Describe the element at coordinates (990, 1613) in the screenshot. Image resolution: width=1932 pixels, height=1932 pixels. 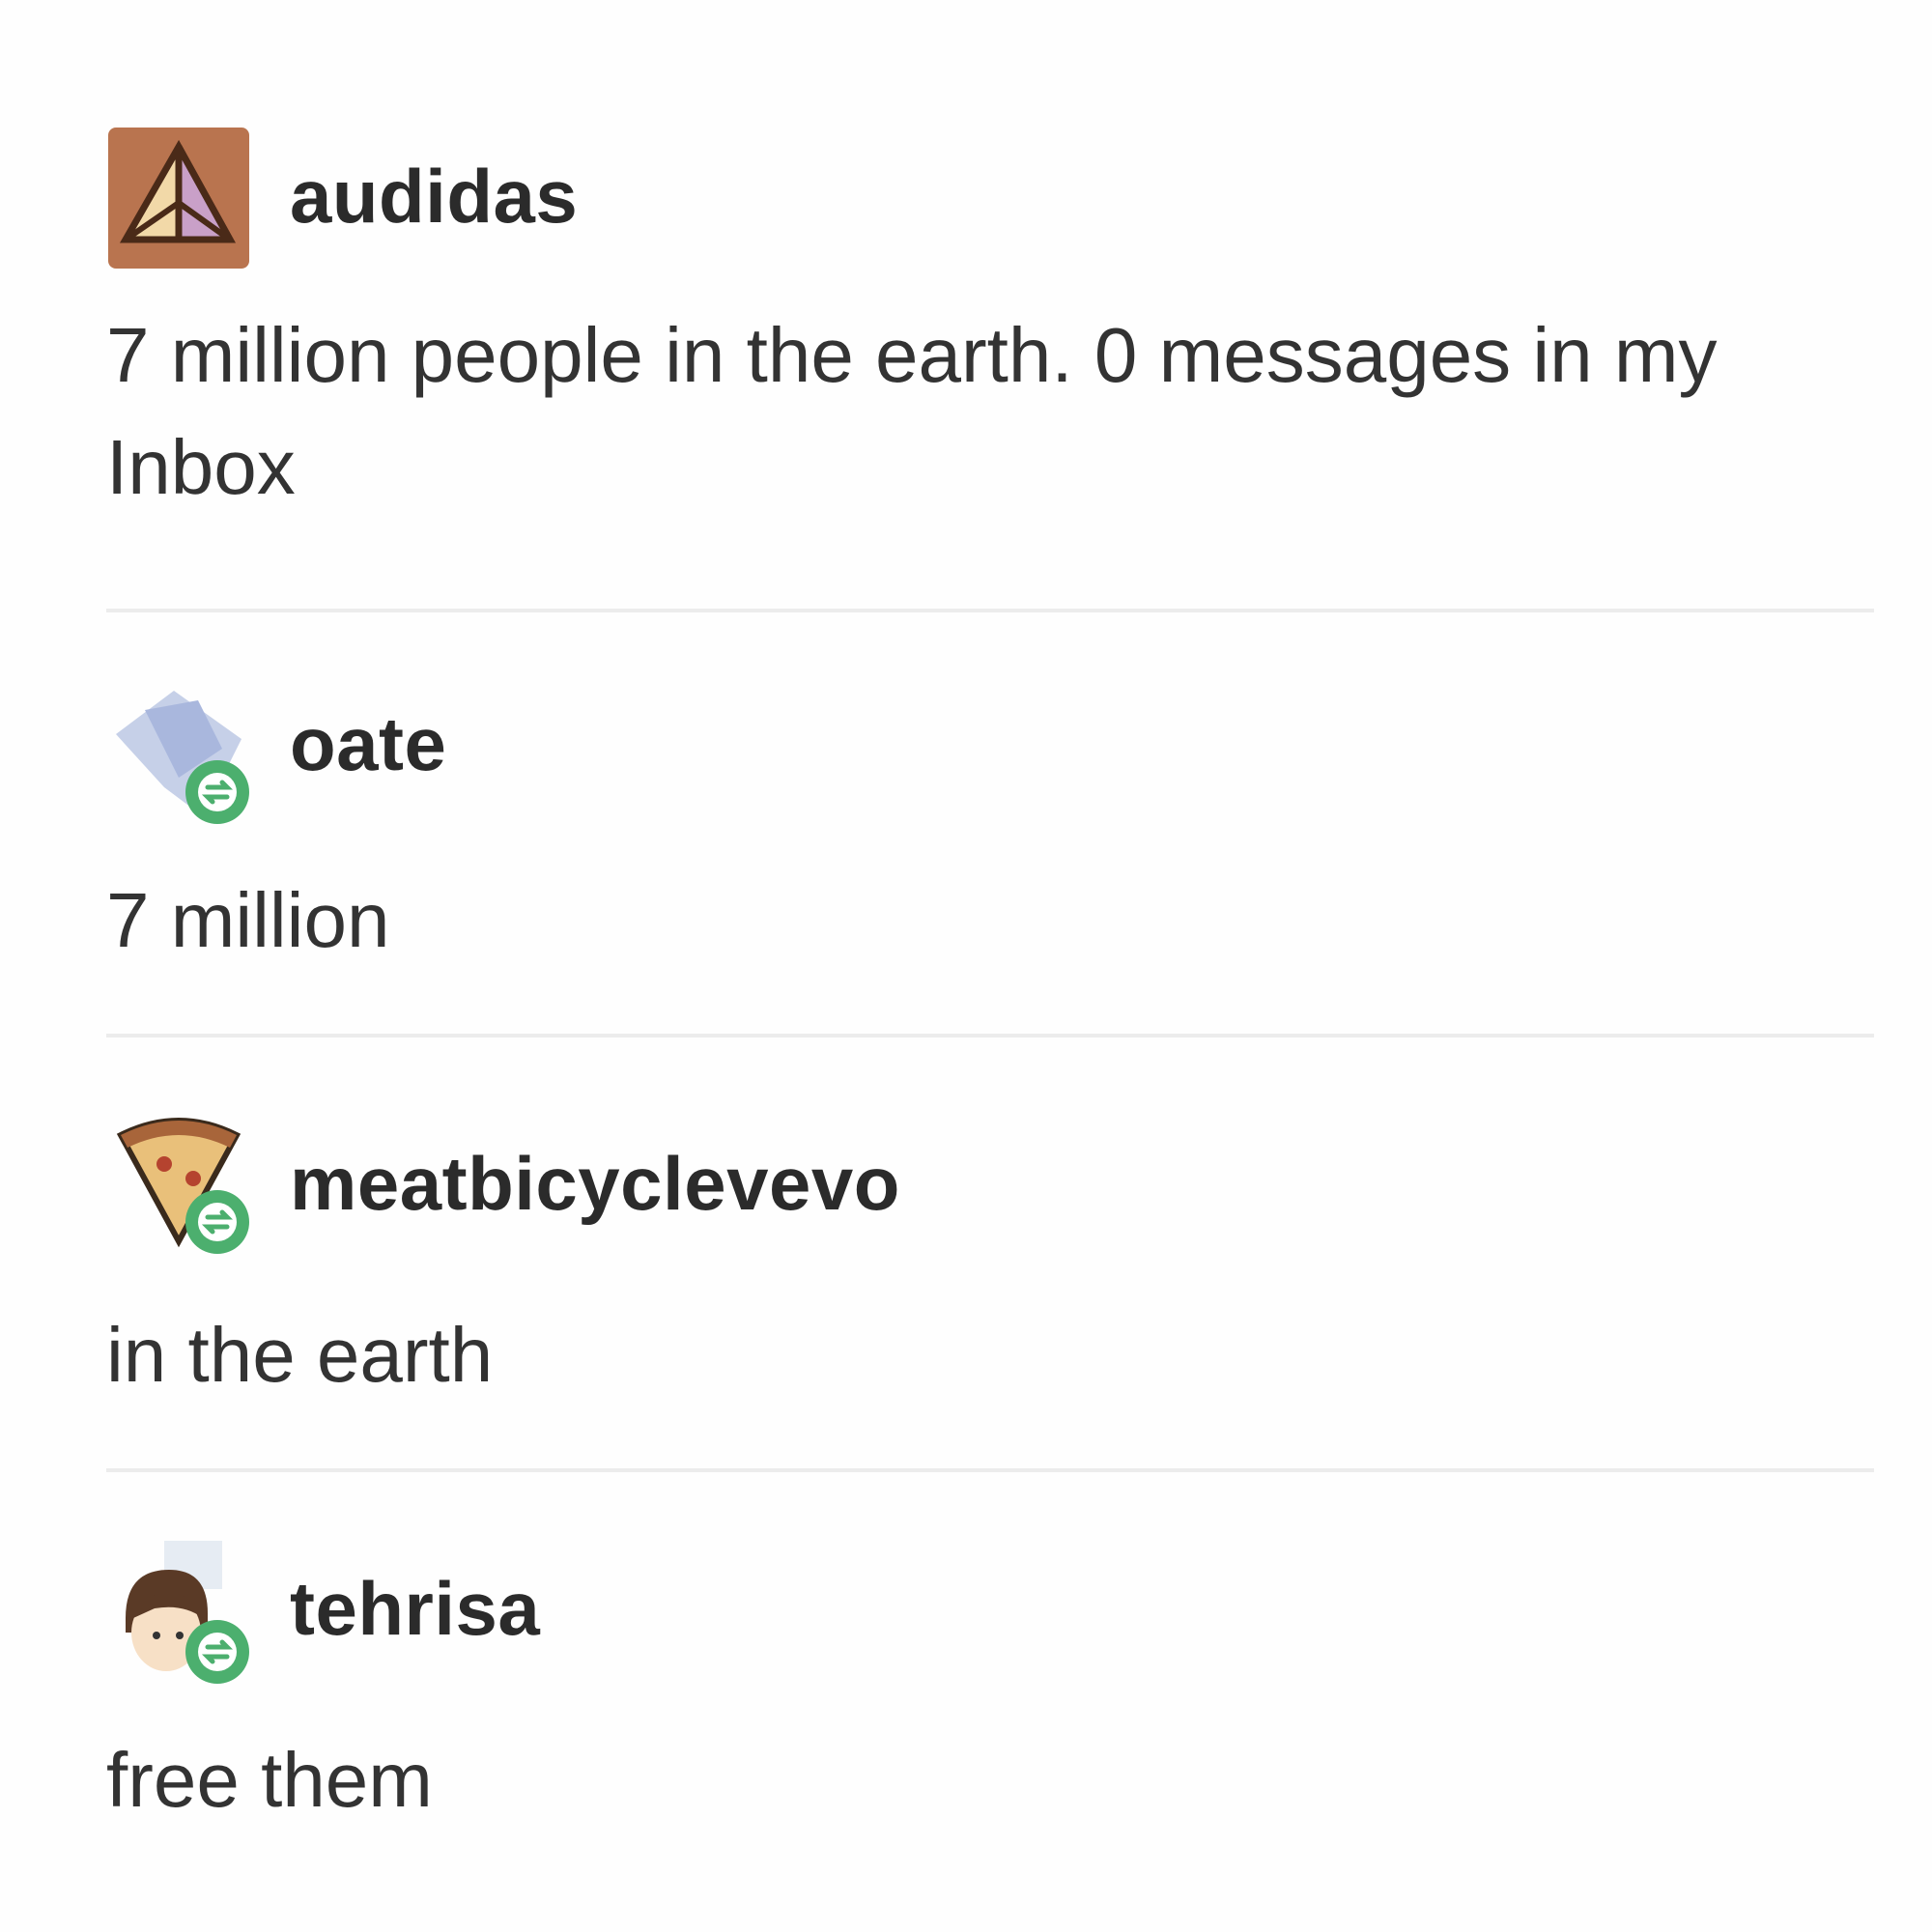
I see `post-header: tehrisa` at that location.